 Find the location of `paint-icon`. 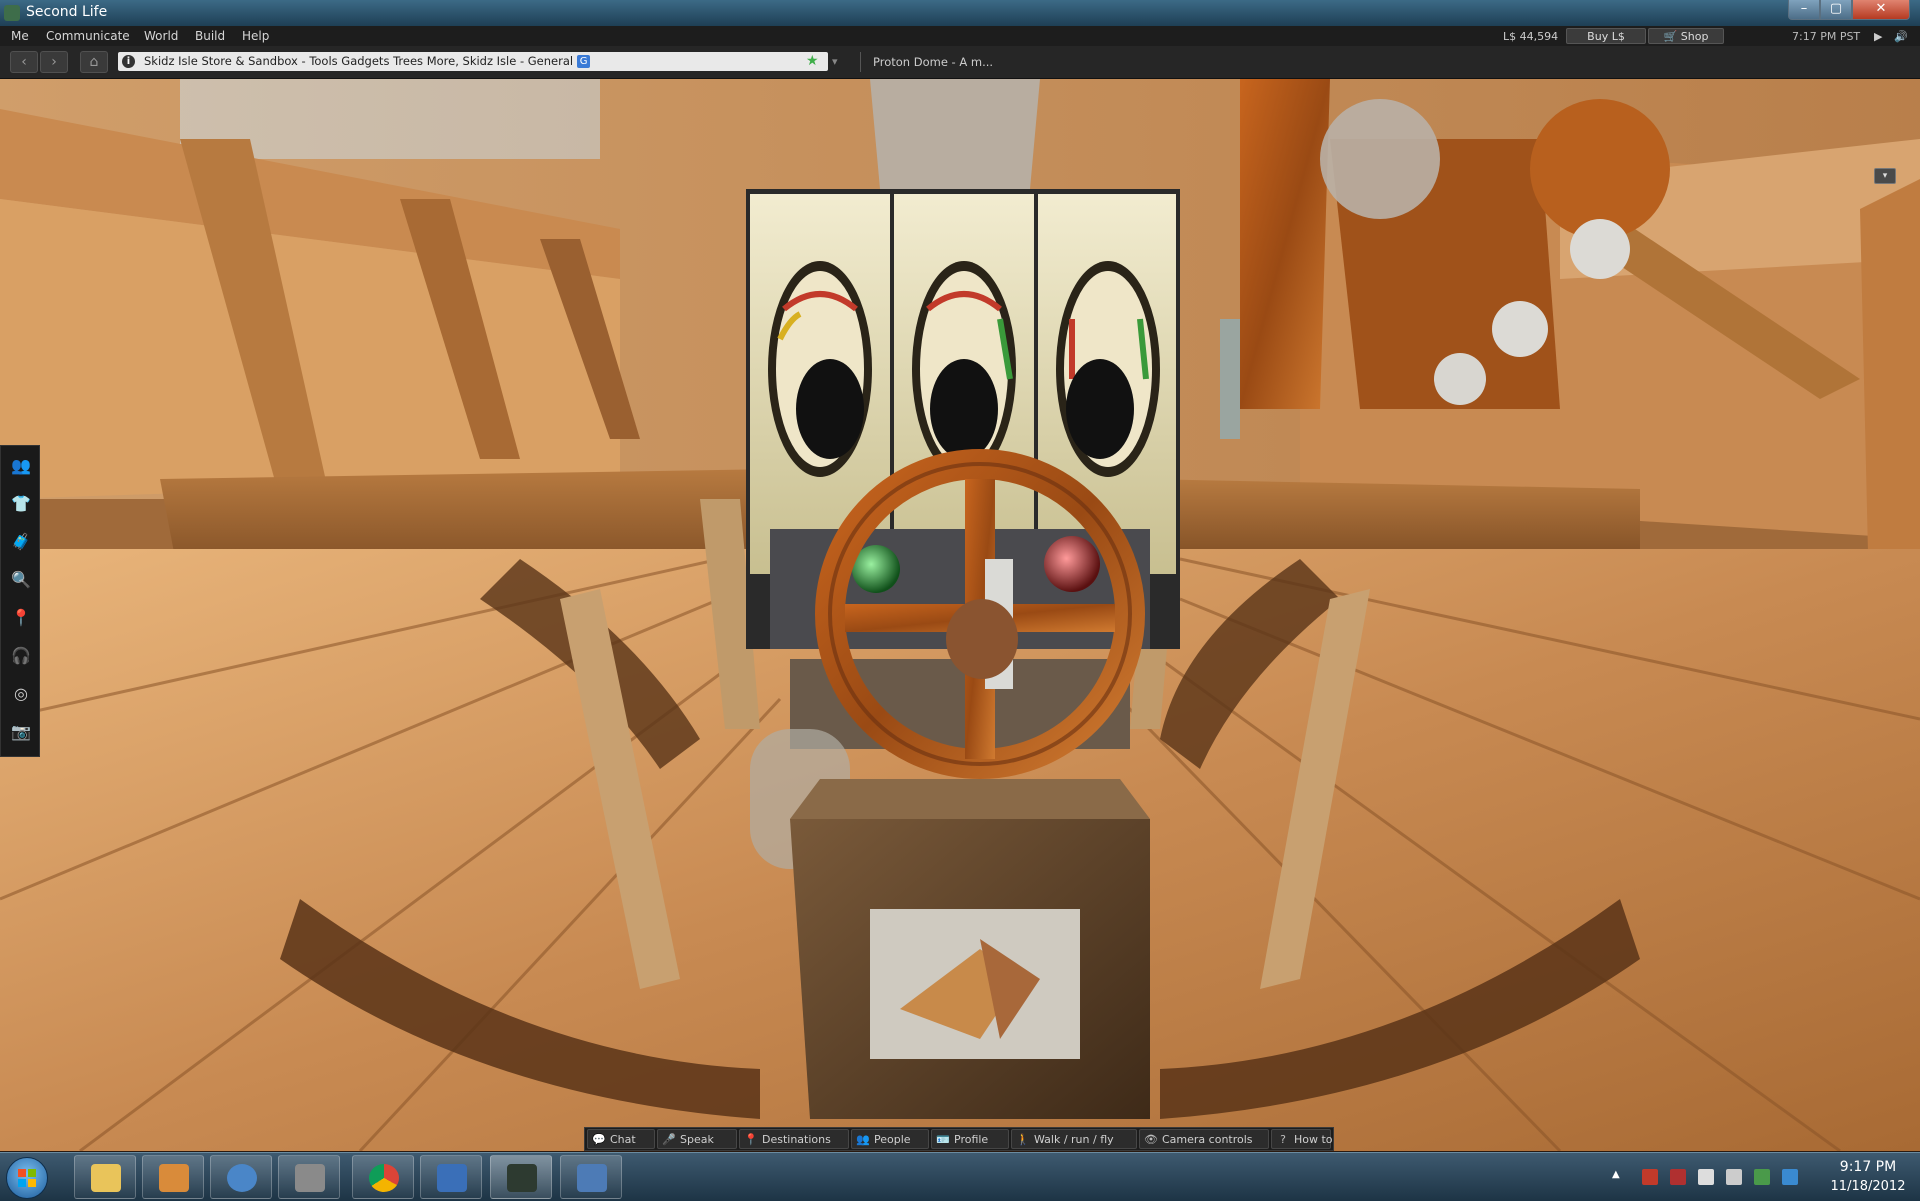

paint-icon is located at coordinates (174, 1178).